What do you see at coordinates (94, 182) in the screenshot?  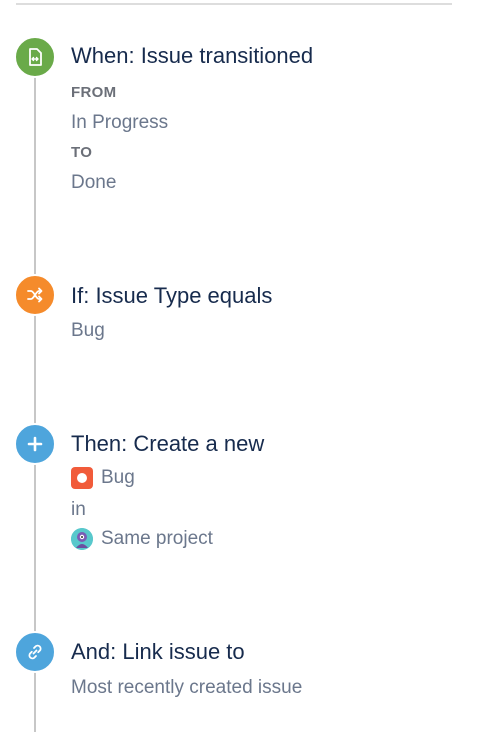 I see `to-value: Done` at bounding box center [94, 182].